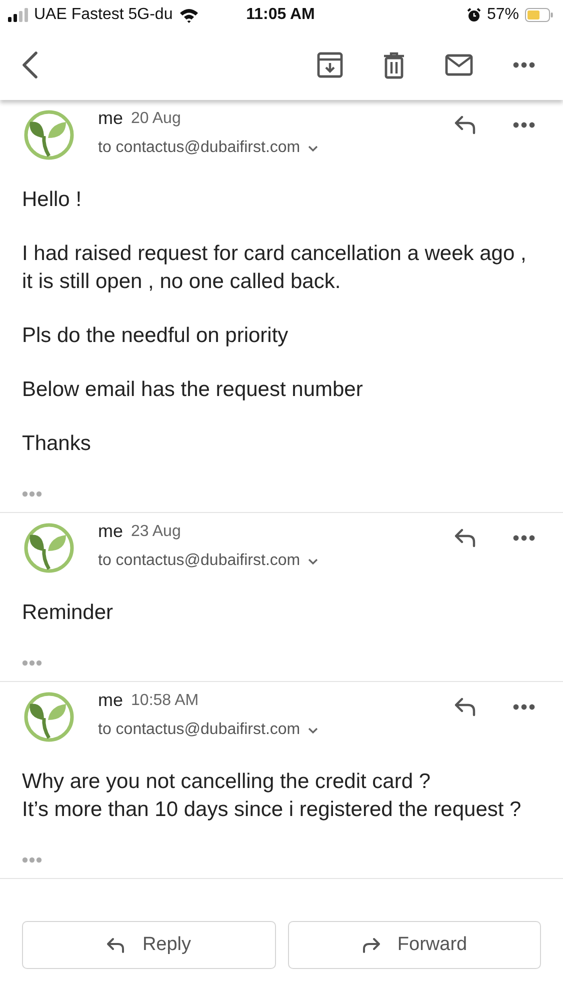 The height and width of the screenshot is (1000, 563). Describe the element at coordinates (103, 15) in the screenshot. I see `carrier-name: UAE Fastest 5G-du` at that location.